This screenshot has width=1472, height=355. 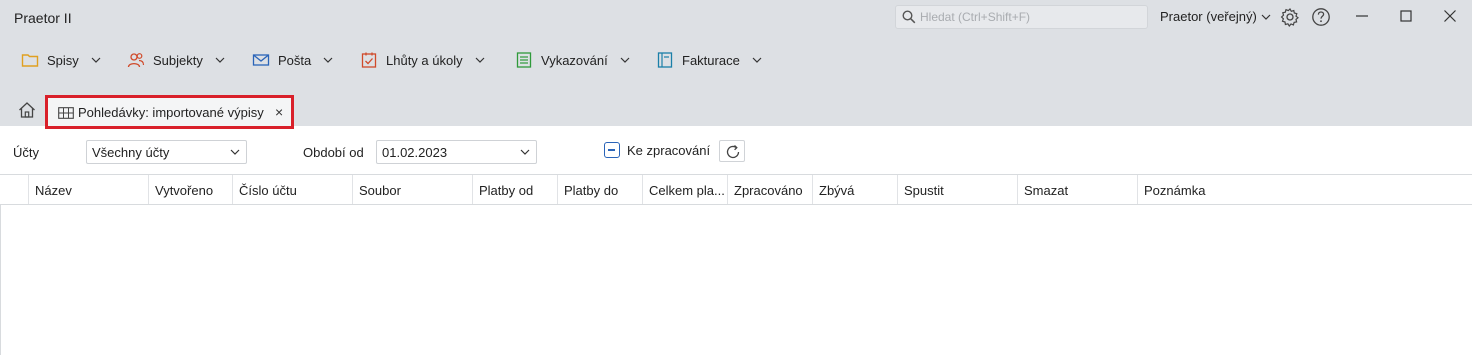 I want to click on profile-label: Praetor (veřejný), so click(x=1208, y=16).